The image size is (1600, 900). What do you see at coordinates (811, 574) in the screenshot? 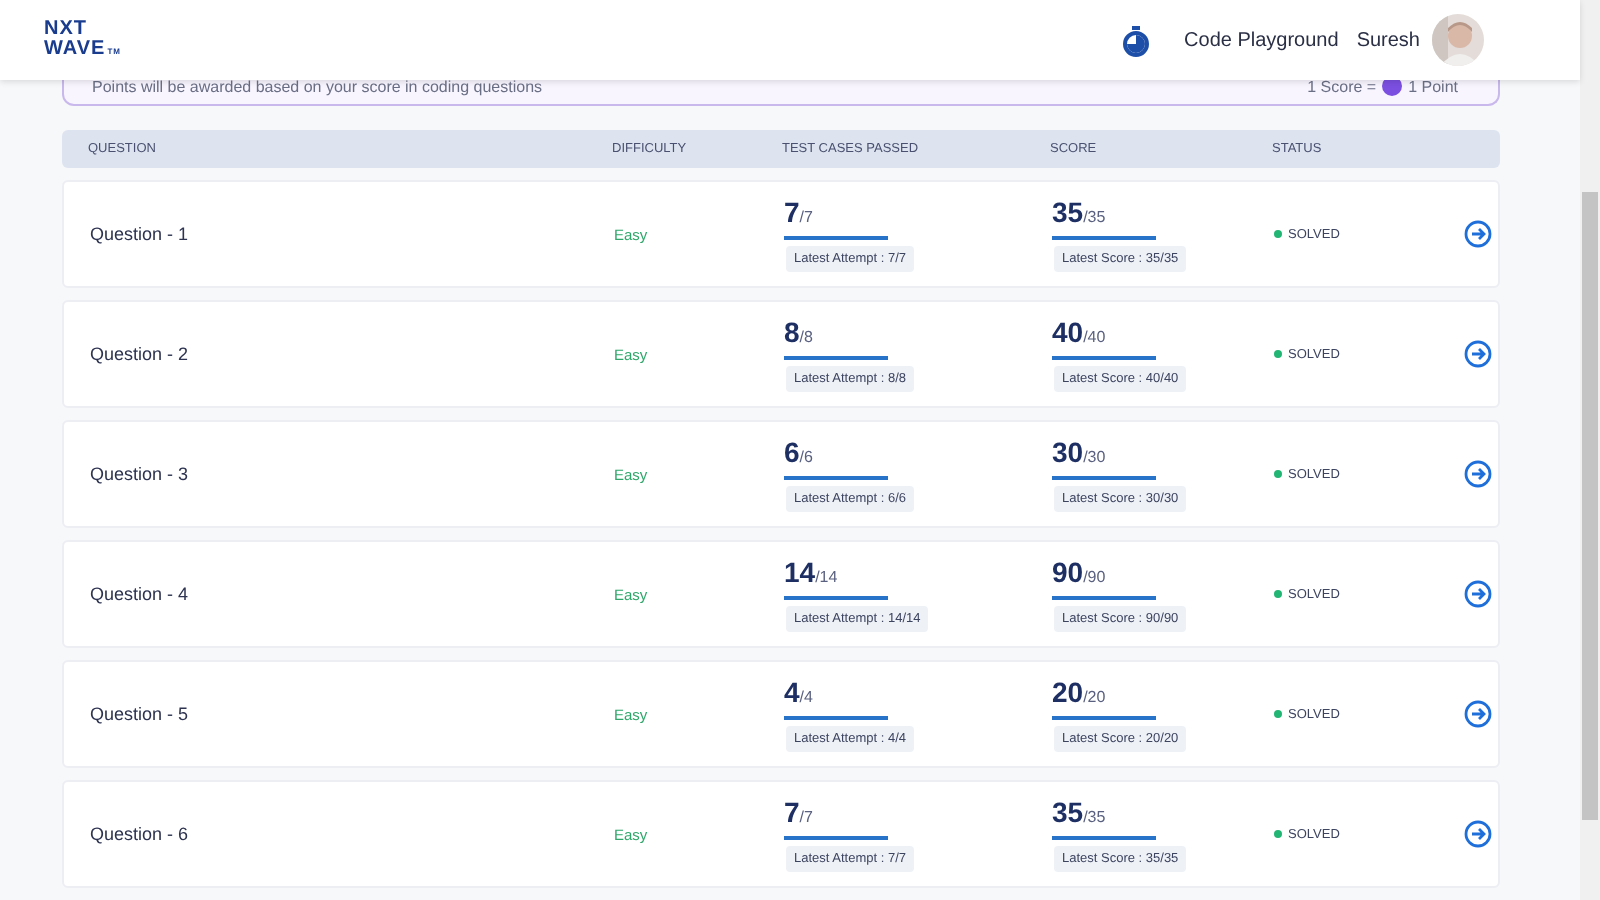
I see `fraction-value: 14/14` at bounding box center [811, 574].